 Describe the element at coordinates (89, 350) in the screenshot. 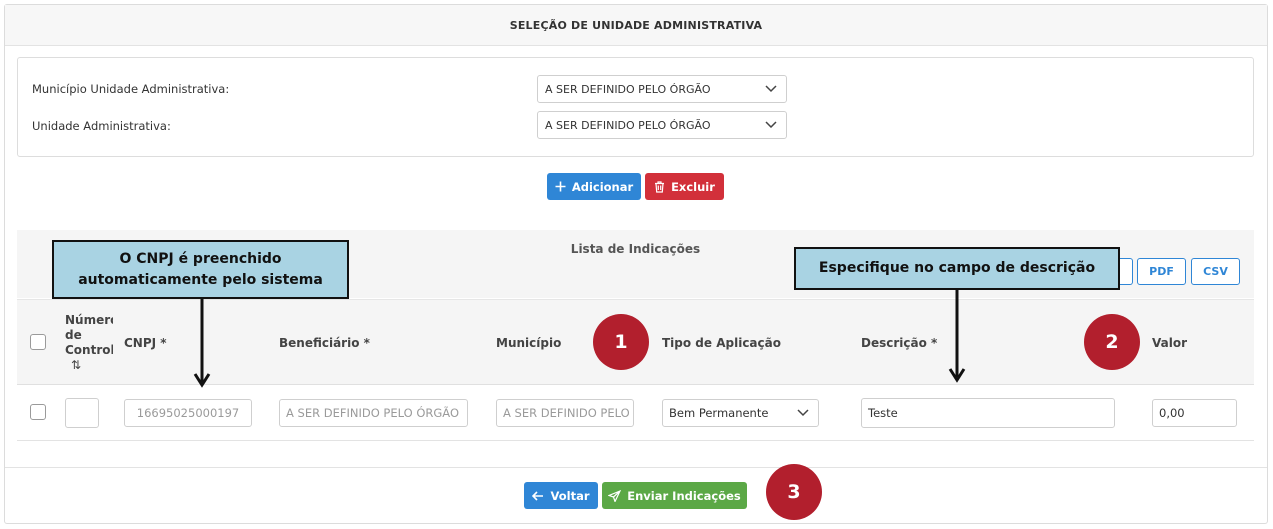

I see `col-numero-line3: Controle` at that location.